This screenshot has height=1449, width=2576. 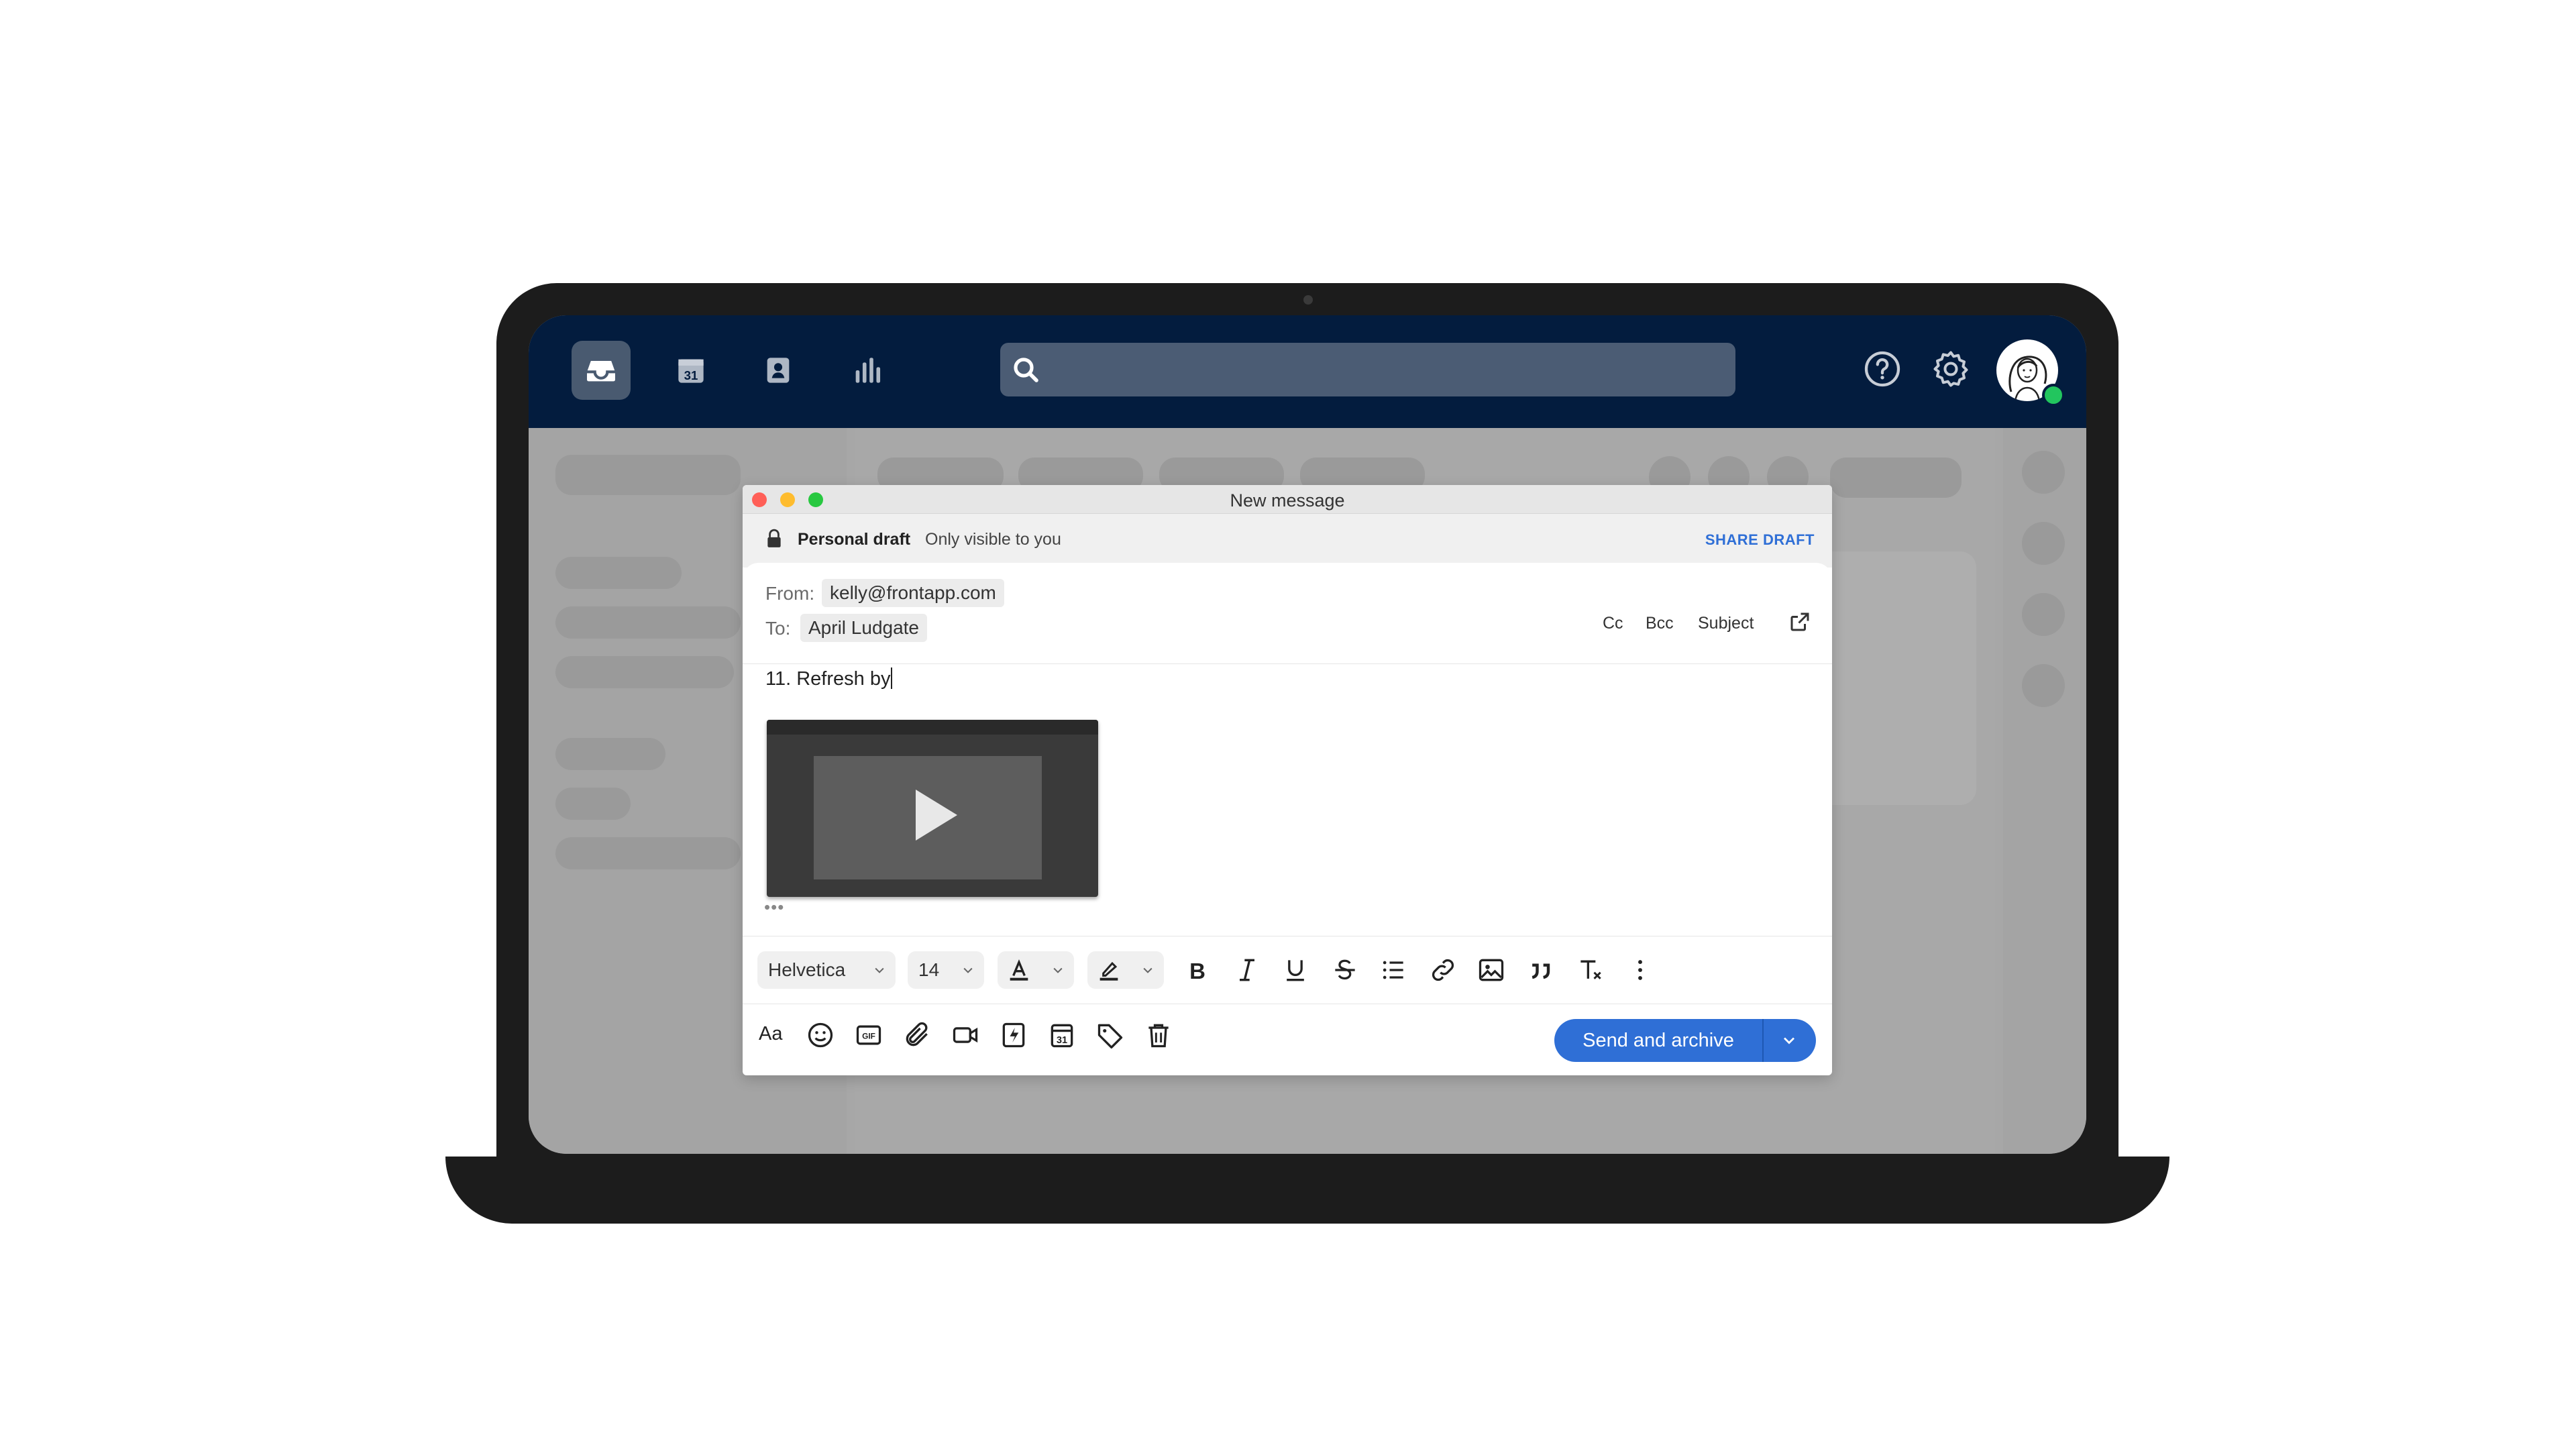 What do you see at coordinates (1108, 971) in the screenshot?
I see `highlight-icon` at bounding box center [1108, 971].